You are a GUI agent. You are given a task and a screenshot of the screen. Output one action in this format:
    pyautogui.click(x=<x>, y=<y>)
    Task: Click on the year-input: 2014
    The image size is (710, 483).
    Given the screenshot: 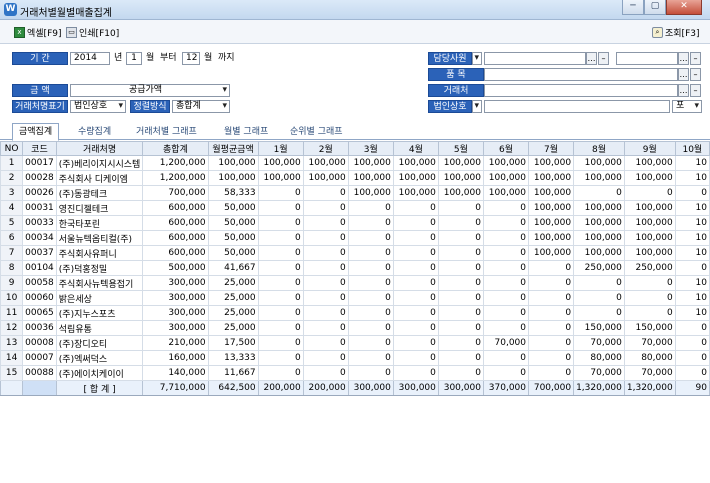 What is the action you would take?
    pyautogui.click(x=90, y=58)
    